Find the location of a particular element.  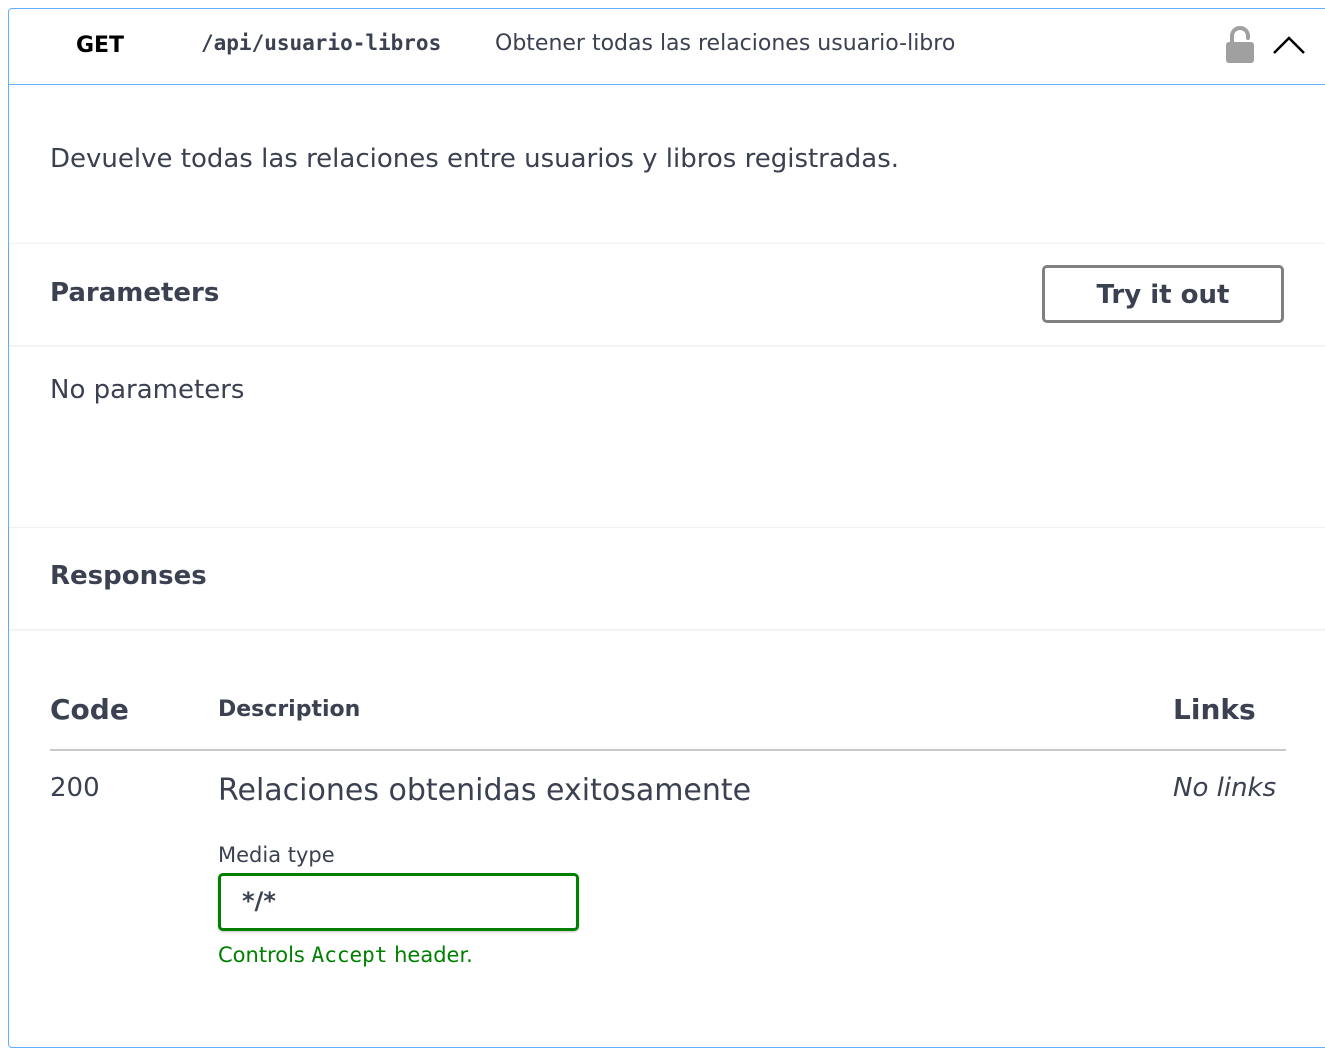

http-method: GET is located at coordinates (100, 45).